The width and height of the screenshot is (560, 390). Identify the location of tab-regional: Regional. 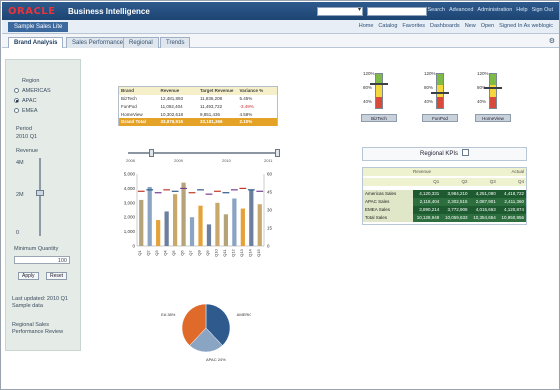
(141, 42).